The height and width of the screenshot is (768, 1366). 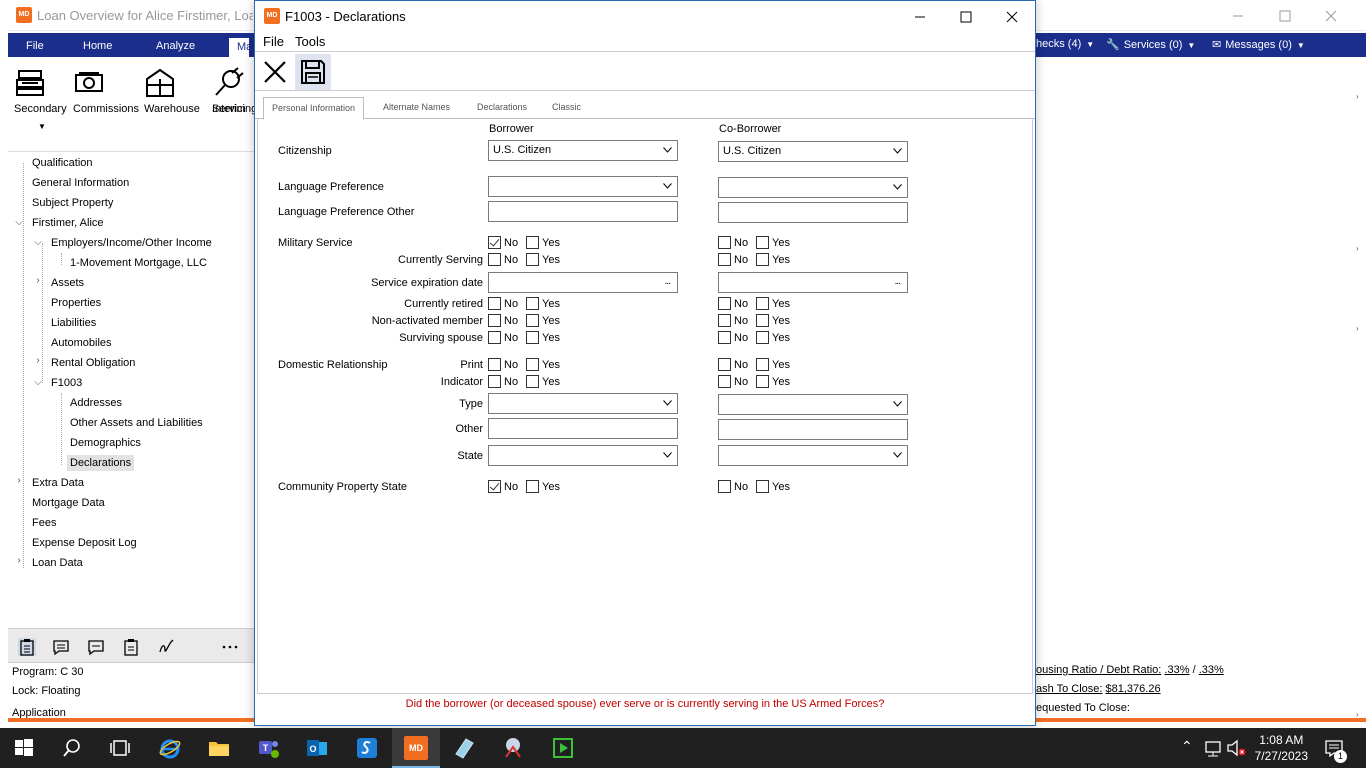 What do you see at coordinates (1281, 748) in the screenshot?
I see `system-clock: 1:08 AM 7/27/2023` at bounding box center [1281, 748].